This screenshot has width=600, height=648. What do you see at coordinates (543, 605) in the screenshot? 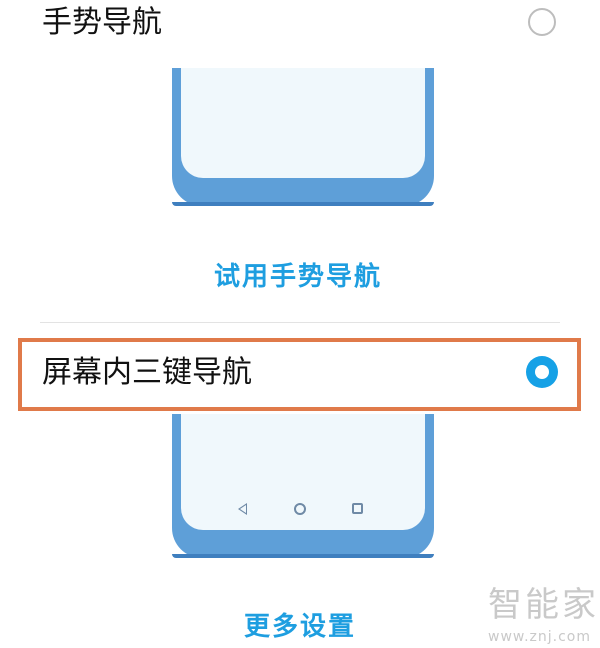
I see `watermark-brand: 智能家` at bounding box center [543, 605].